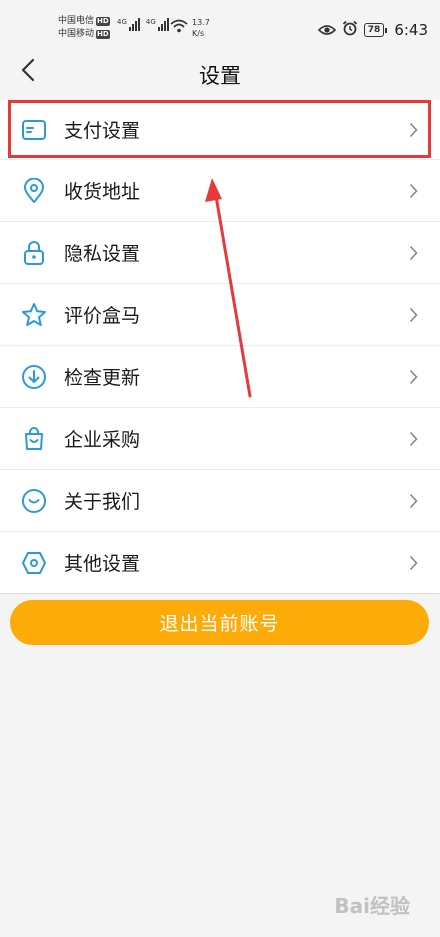  I want to click on menu-item-label: 检查更新, so click(102, 378).